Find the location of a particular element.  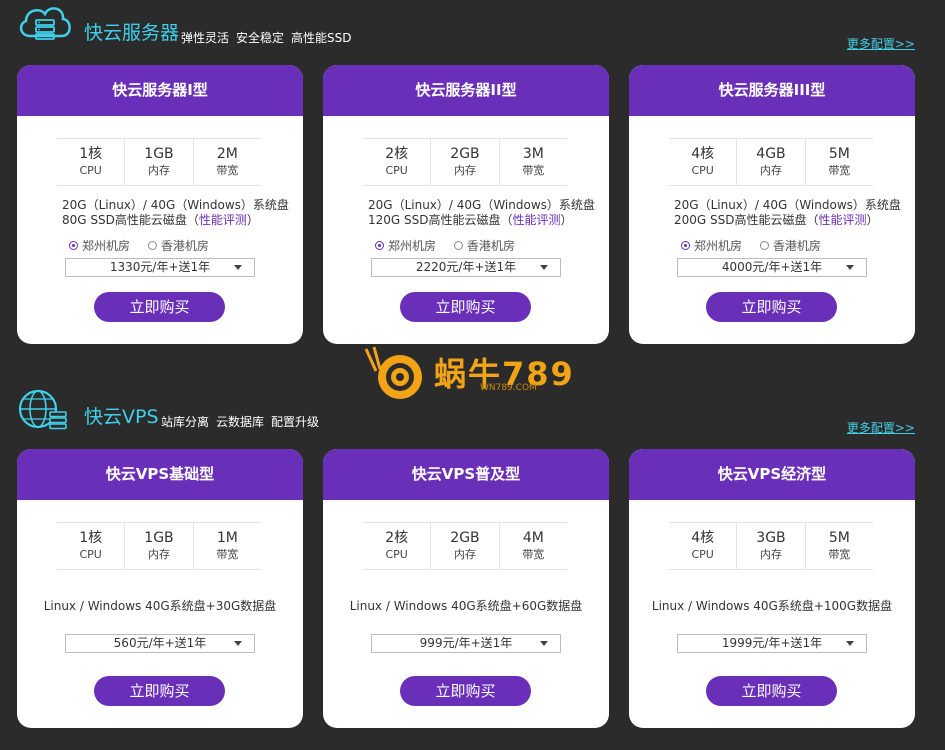

price-value: 560元/年+送1年 is located at coordinates (160, 643).